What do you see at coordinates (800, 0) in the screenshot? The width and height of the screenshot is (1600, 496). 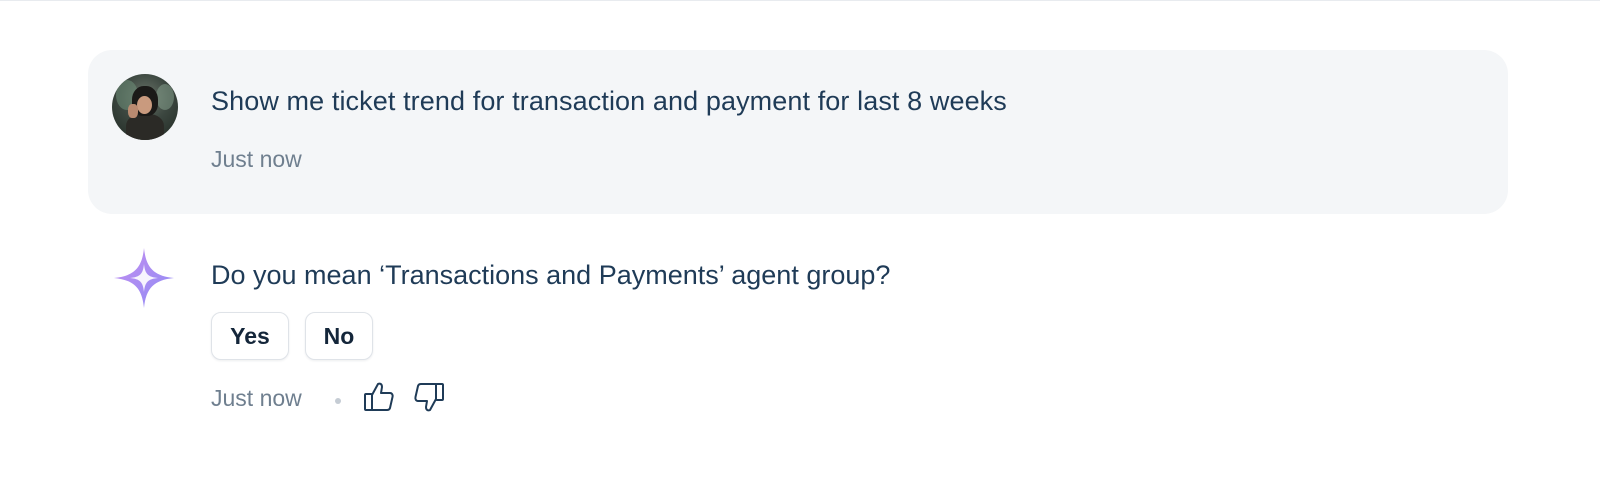 I see `top-divider` at bounding box center [800, 0].